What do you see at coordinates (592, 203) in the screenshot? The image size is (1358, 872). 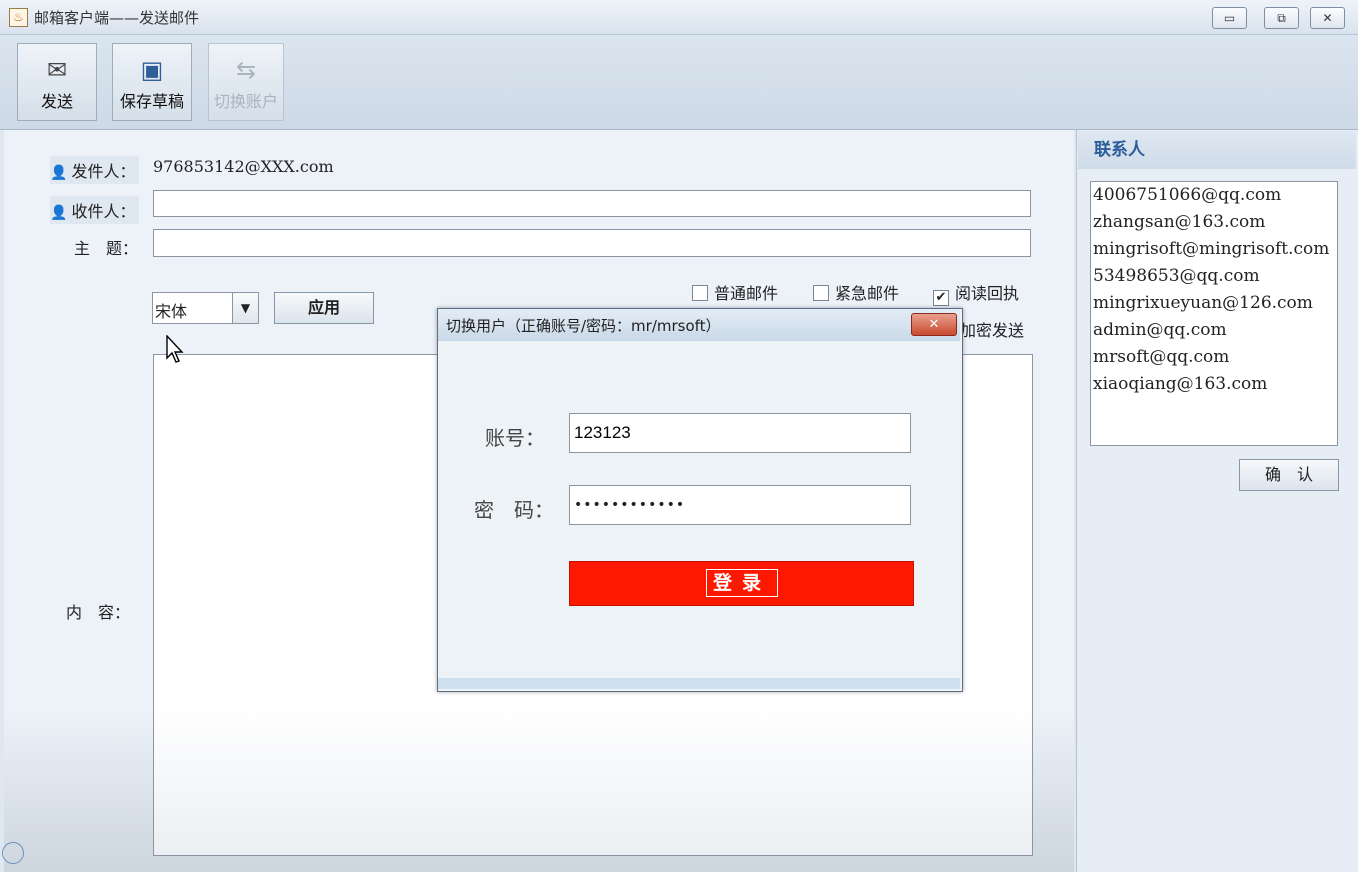 I see `recipient-input` at bounding box center [592, 203].